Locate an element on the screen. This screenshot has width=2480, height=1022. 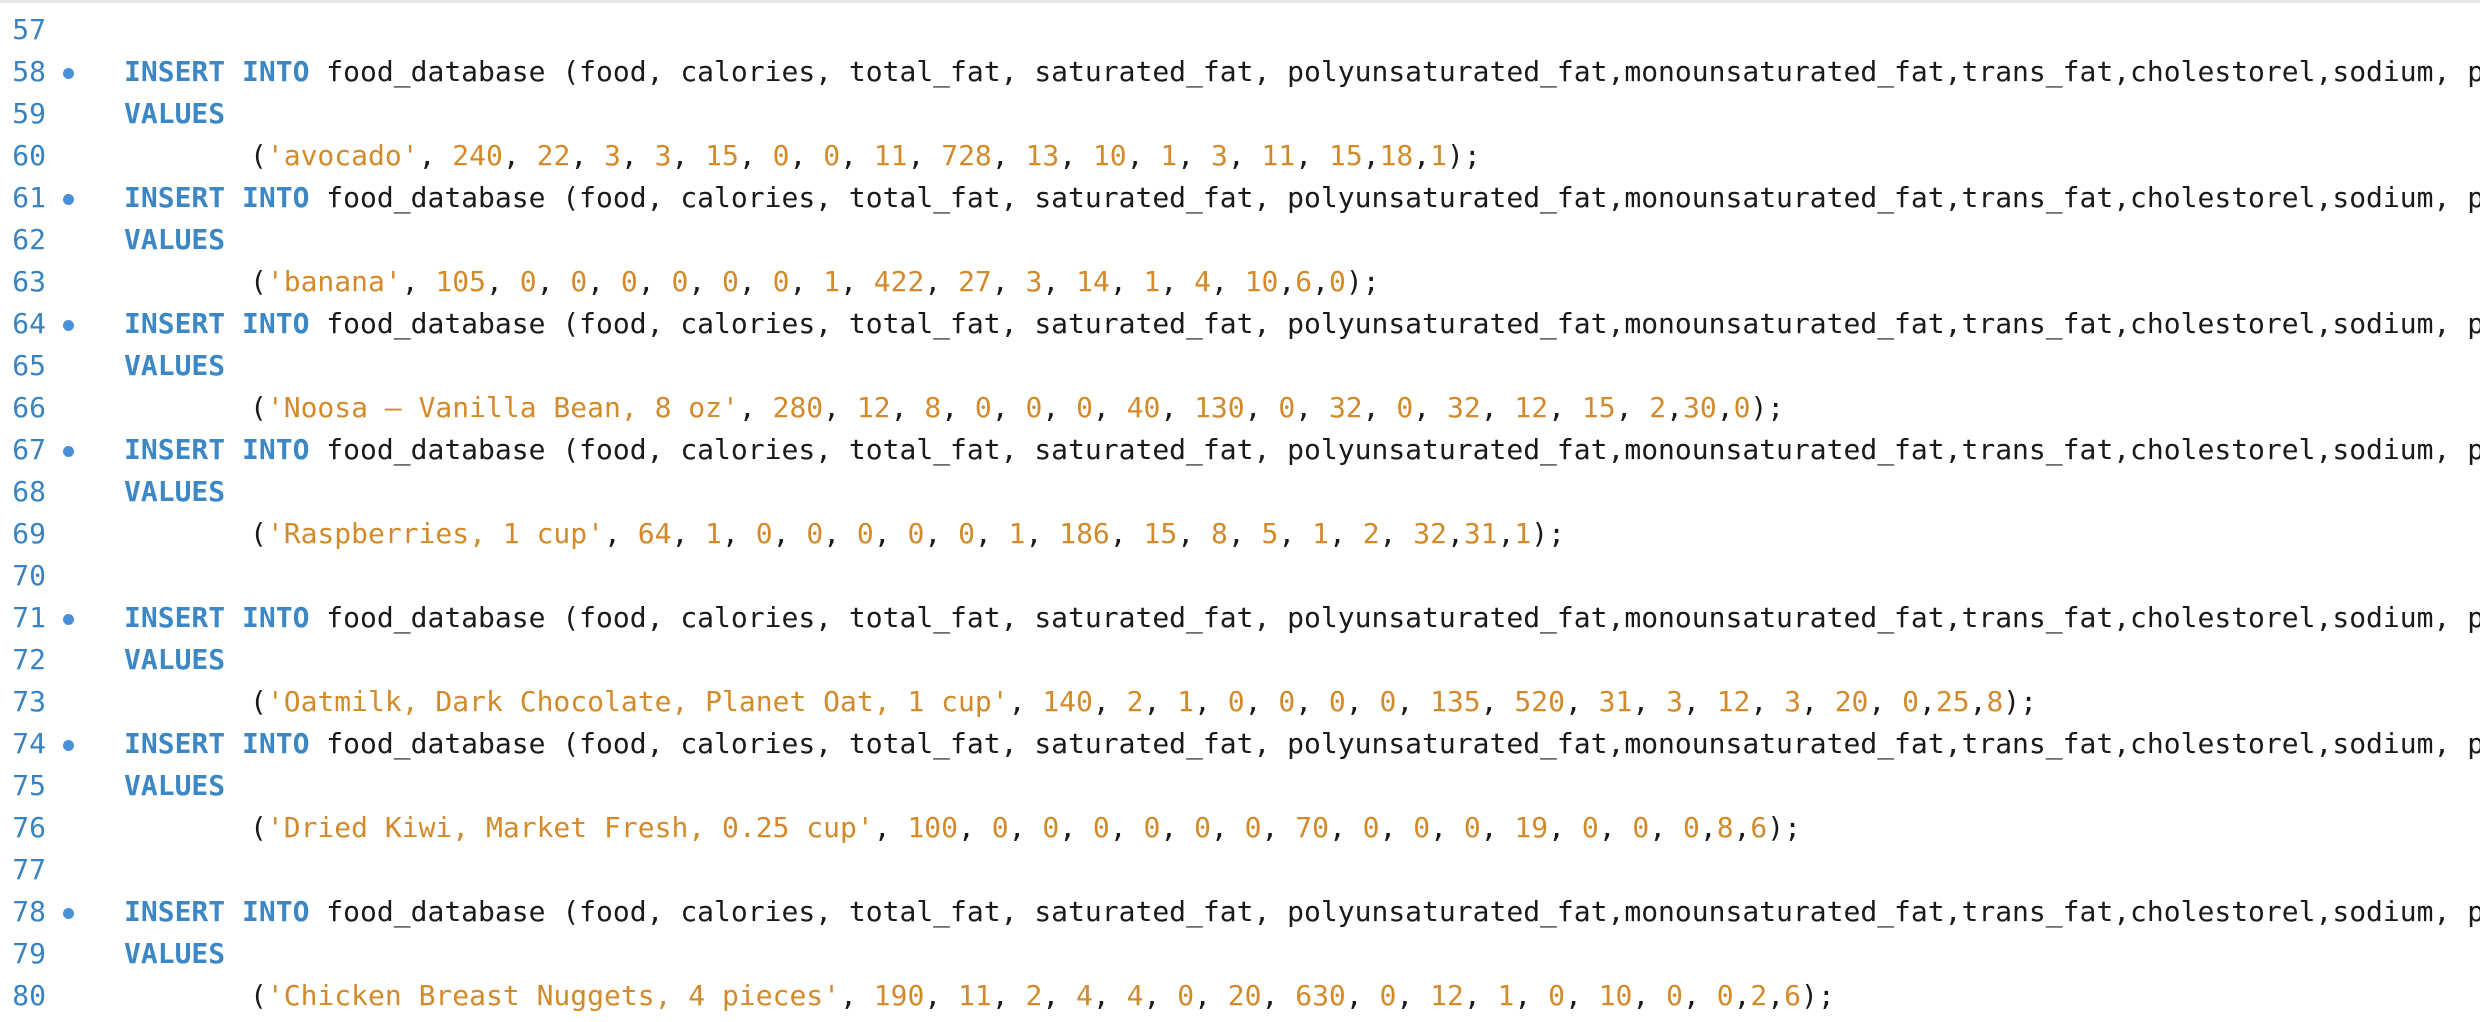
number-literal: 18 is located at coordinates (1396, 155).